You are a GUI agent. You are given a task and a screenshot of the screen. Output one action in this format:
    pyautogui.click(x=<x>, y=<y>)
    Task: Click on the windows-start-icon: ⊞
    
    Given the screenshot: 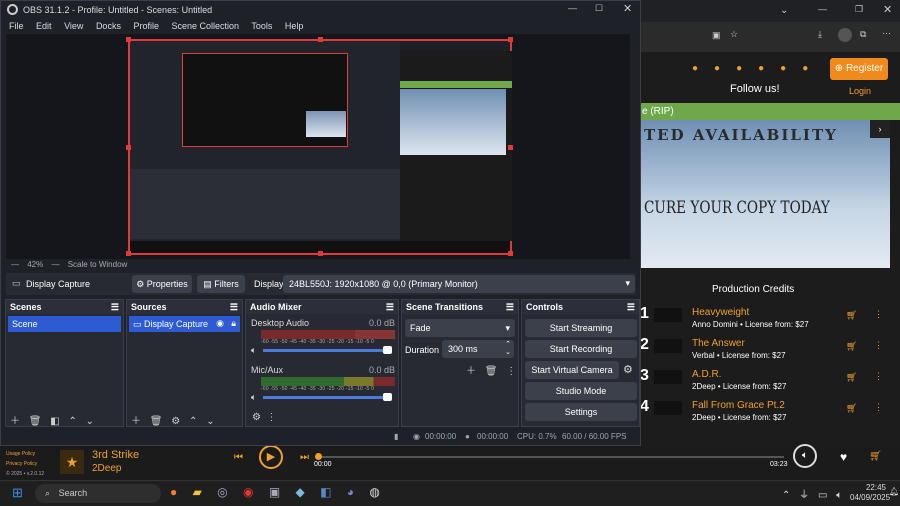 What is the action you would take?
    pyautogui.click(x=17, y=493)
    